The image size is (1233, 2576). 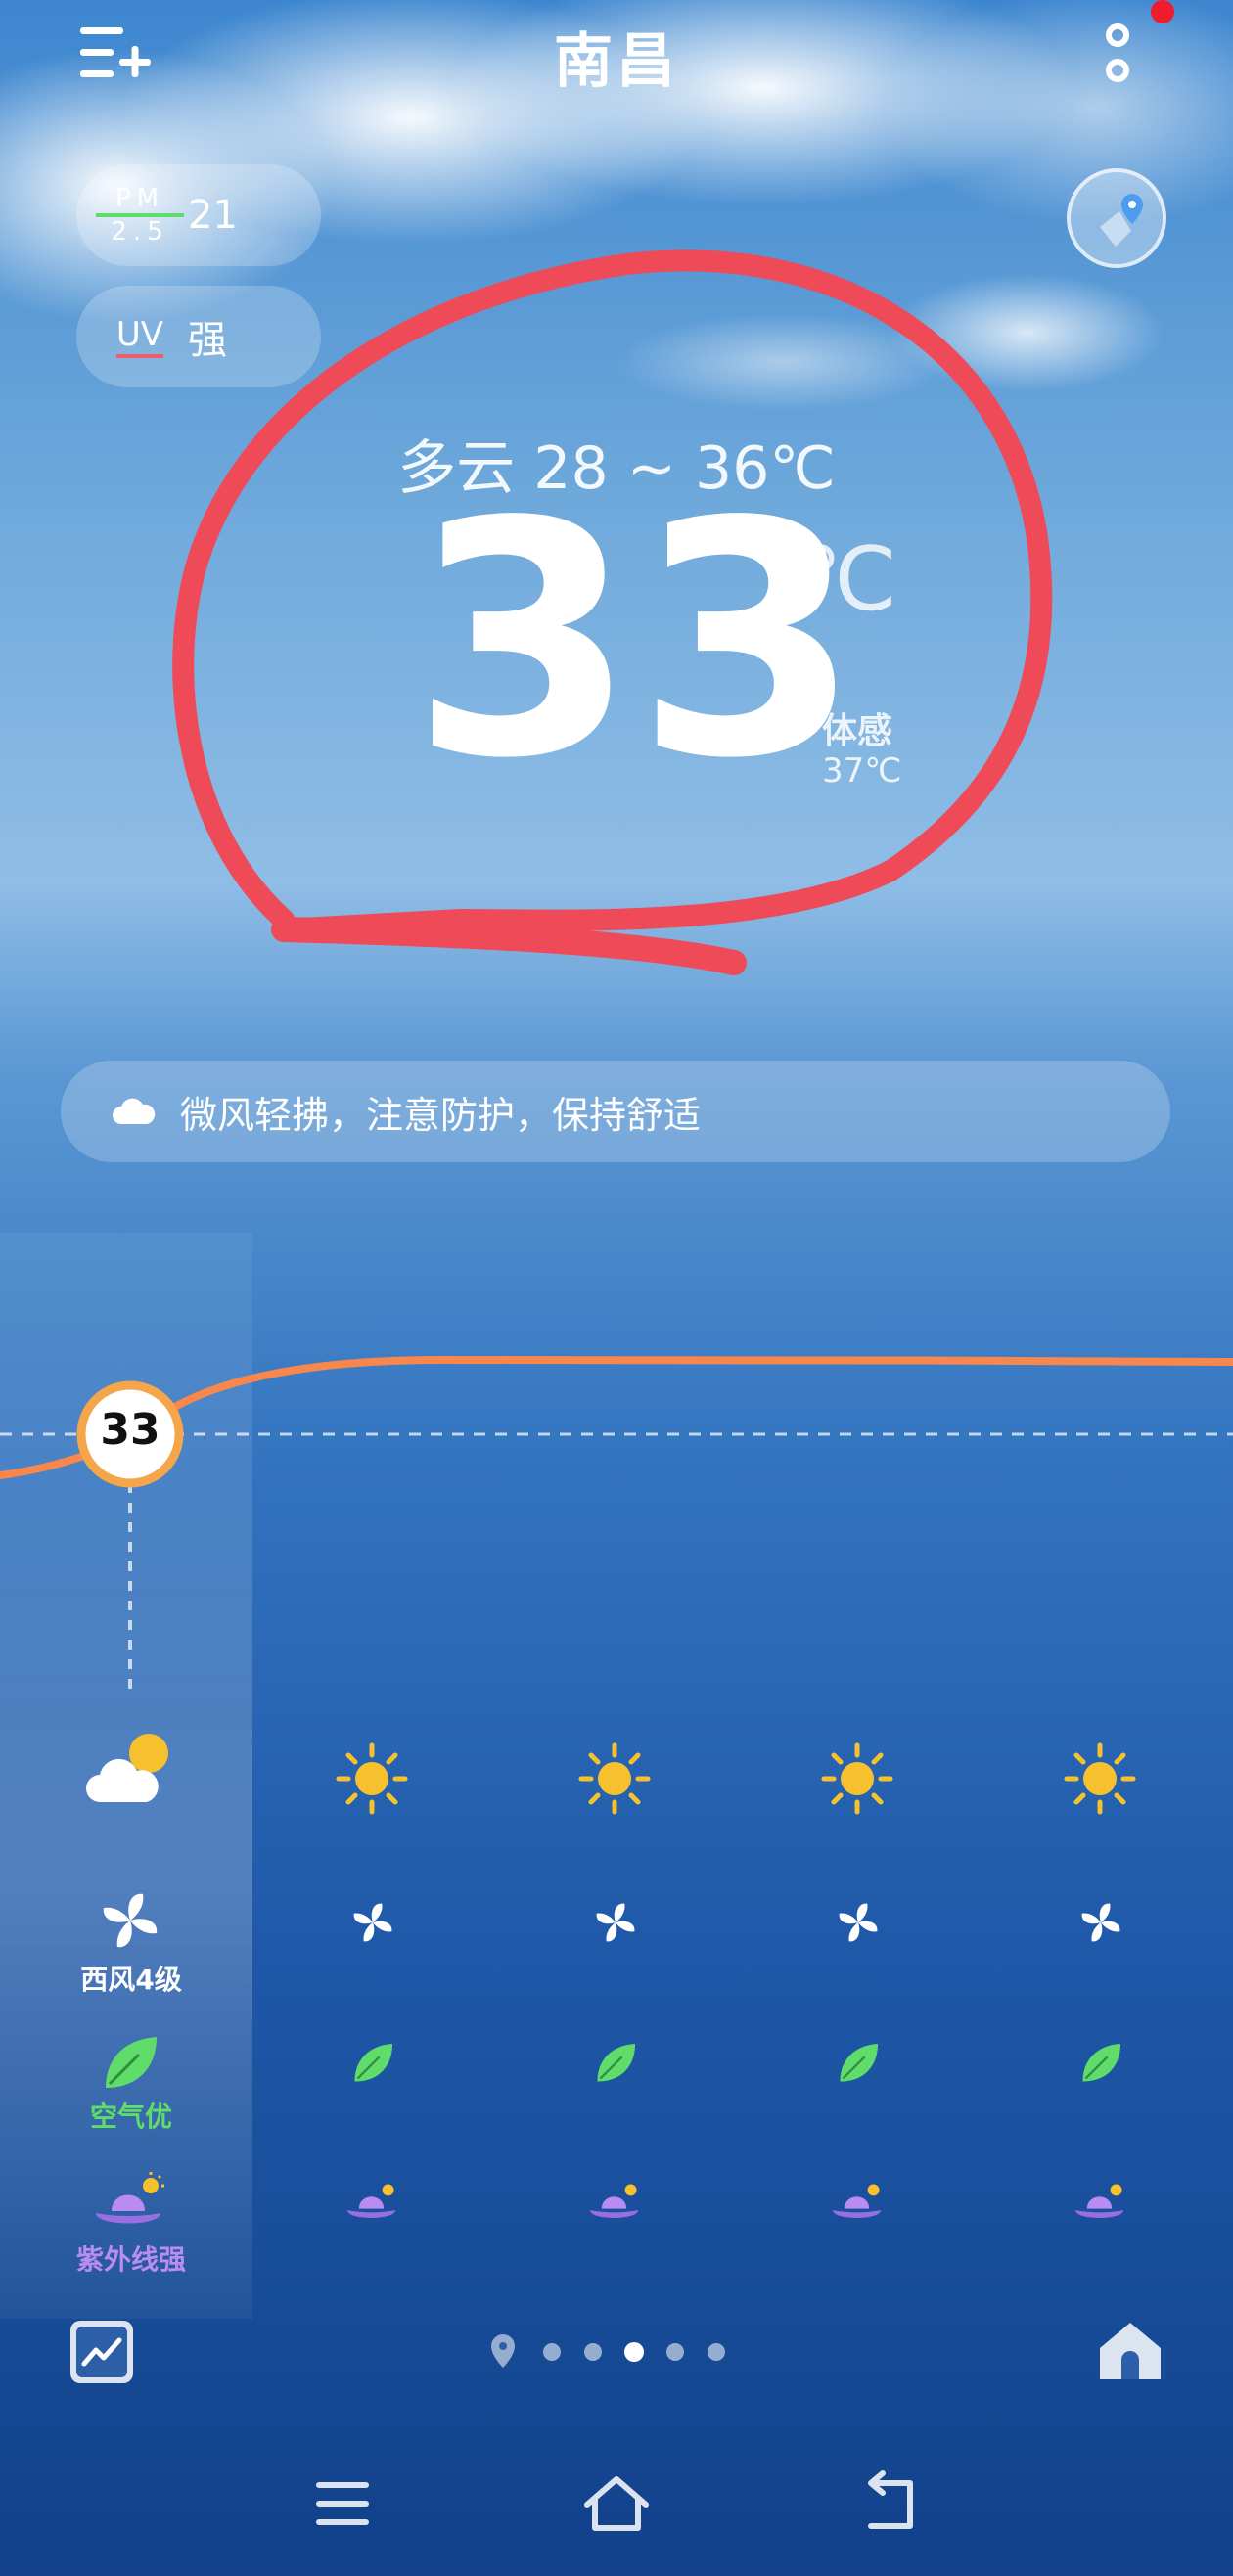 I want to click on pm25-label: PM 2.5, so click(x=140, y=215).